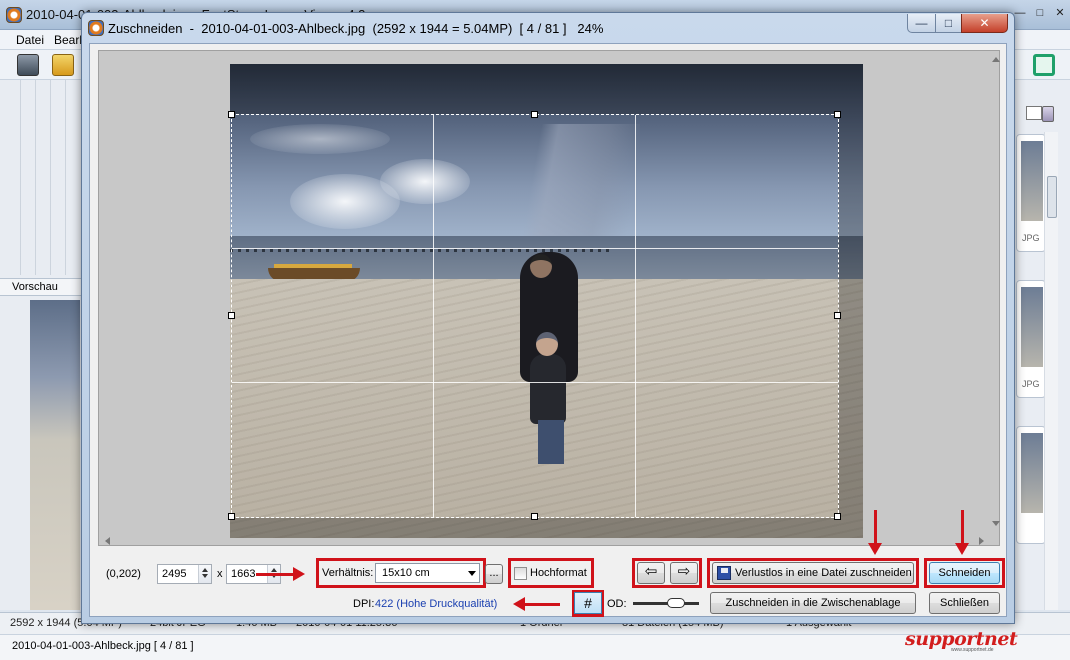 The width and height of the screenshot is (1070, 660). Describe the element at coordinates (1048, 114) in the screenshot. I see `trash-icon` at that location.